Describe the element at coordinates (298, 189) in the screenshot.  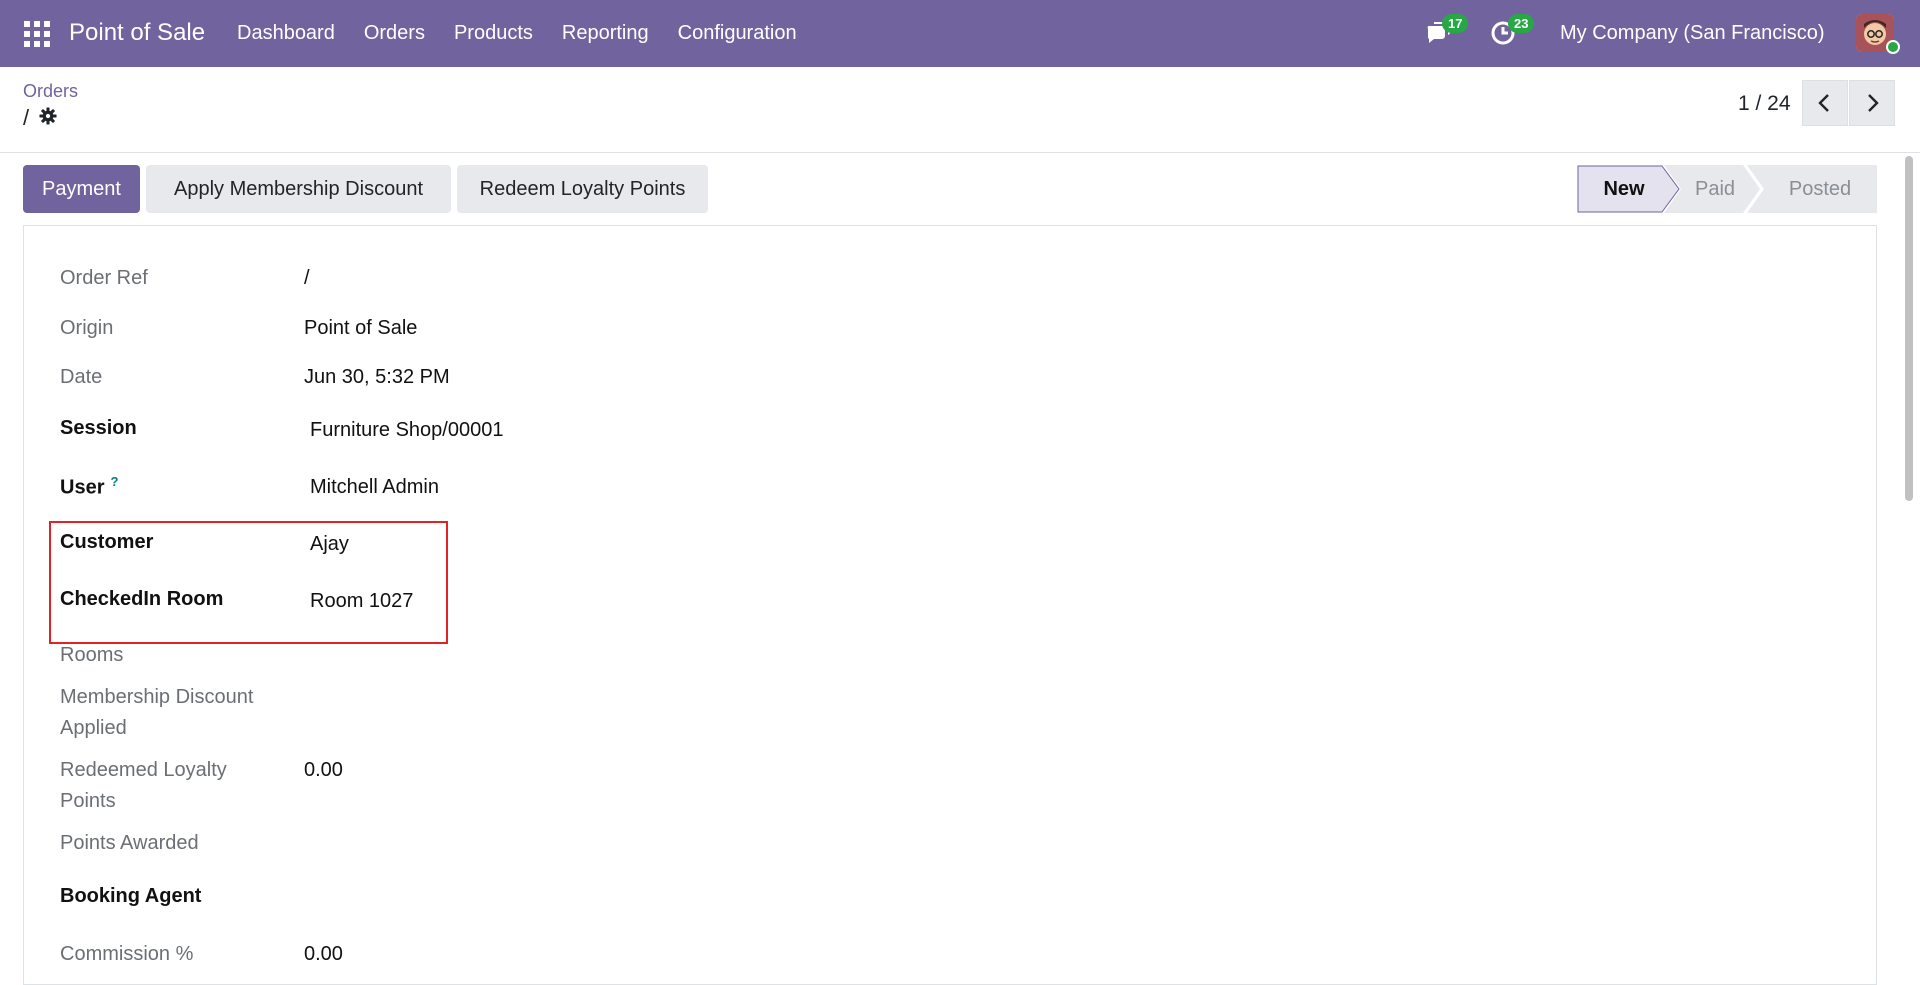
I see `apply-membership-discount-button: Apply Membership Discount` at that location.